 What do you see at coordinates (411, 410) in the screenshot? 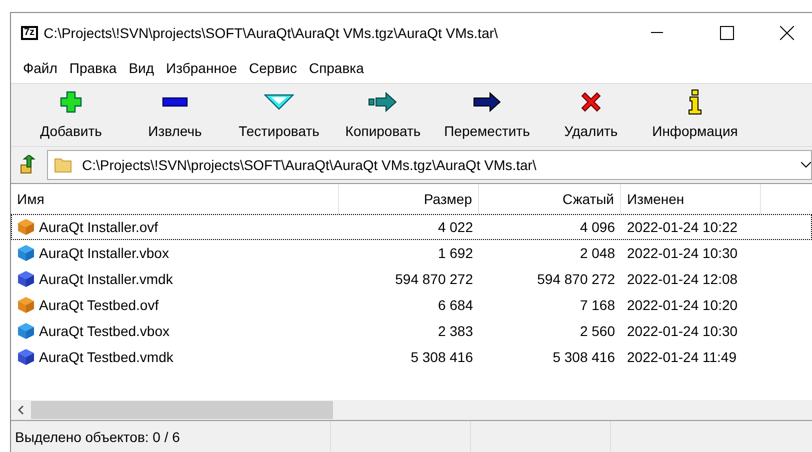
I see `horizontal-scrollbar` at bounding box center [411, 410].